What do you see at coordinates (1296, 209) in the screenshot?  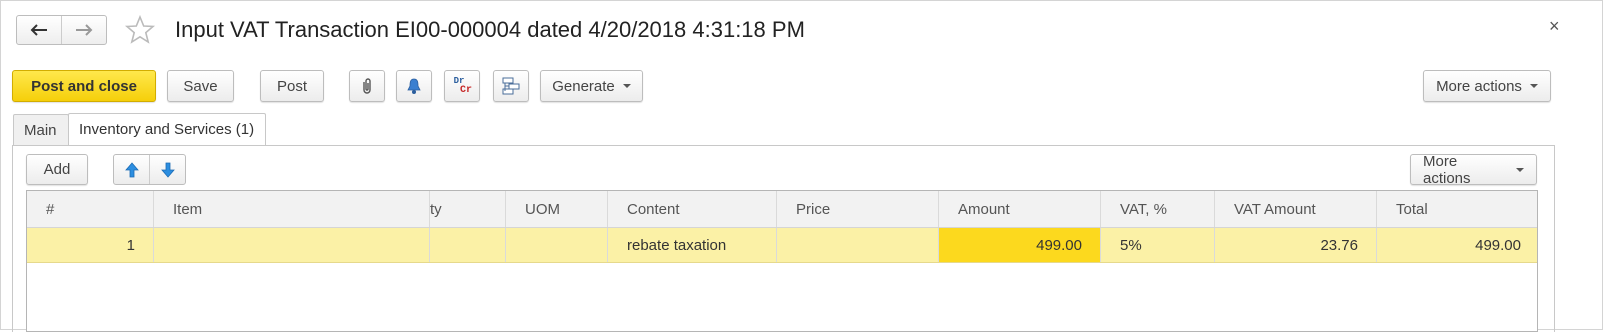 I see `column-header-vat-amount: VAT Amount` at bounding box center [1296, 209].